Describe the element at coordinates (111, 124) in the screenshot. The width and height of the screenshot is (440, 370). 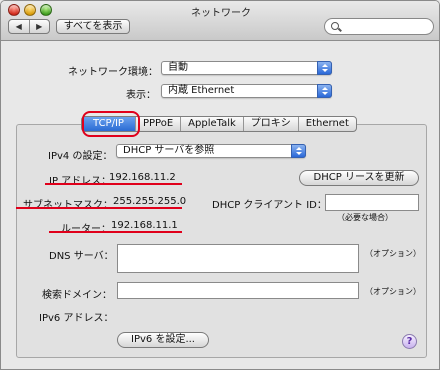
I see `tab-annotation-circle` at that location.